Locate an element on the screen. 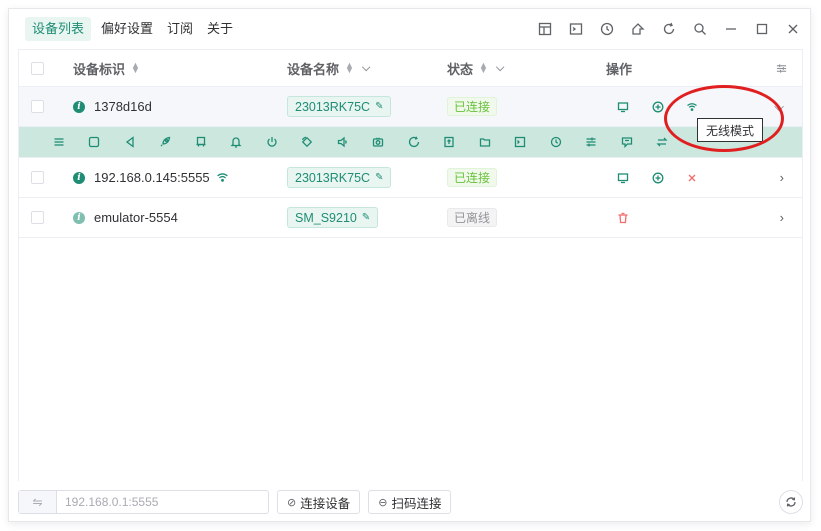 The height and width of the screenshot is (531, 821). clock-icon is located at coordinates (606, 29).